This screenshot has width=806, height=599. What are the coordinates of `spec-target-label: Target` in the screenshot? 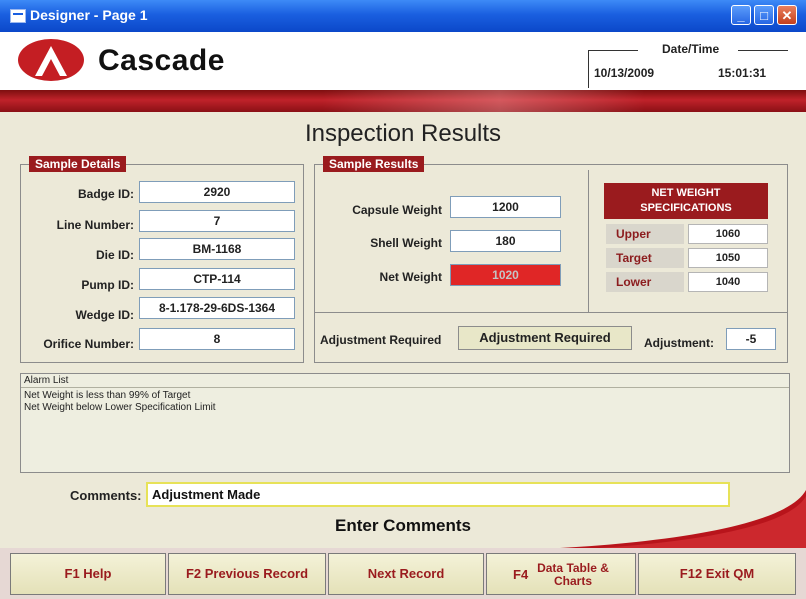 It's located at (645, 258).